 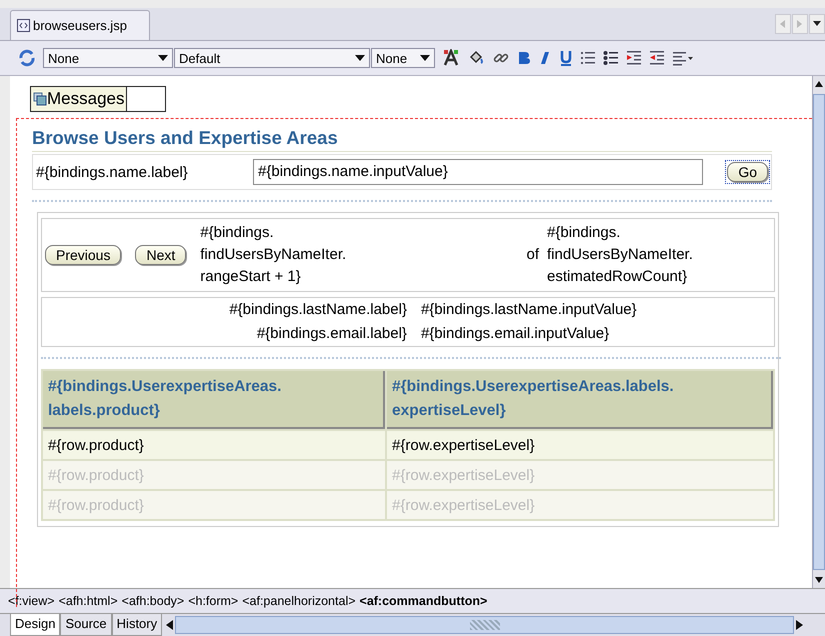 What do you see at coordinates (620, 255) in the screenshot?
I see `row-count-text: #{bindings. findUsersByNameIter. estimatedRowCount}` at bounding box center [620, 255].